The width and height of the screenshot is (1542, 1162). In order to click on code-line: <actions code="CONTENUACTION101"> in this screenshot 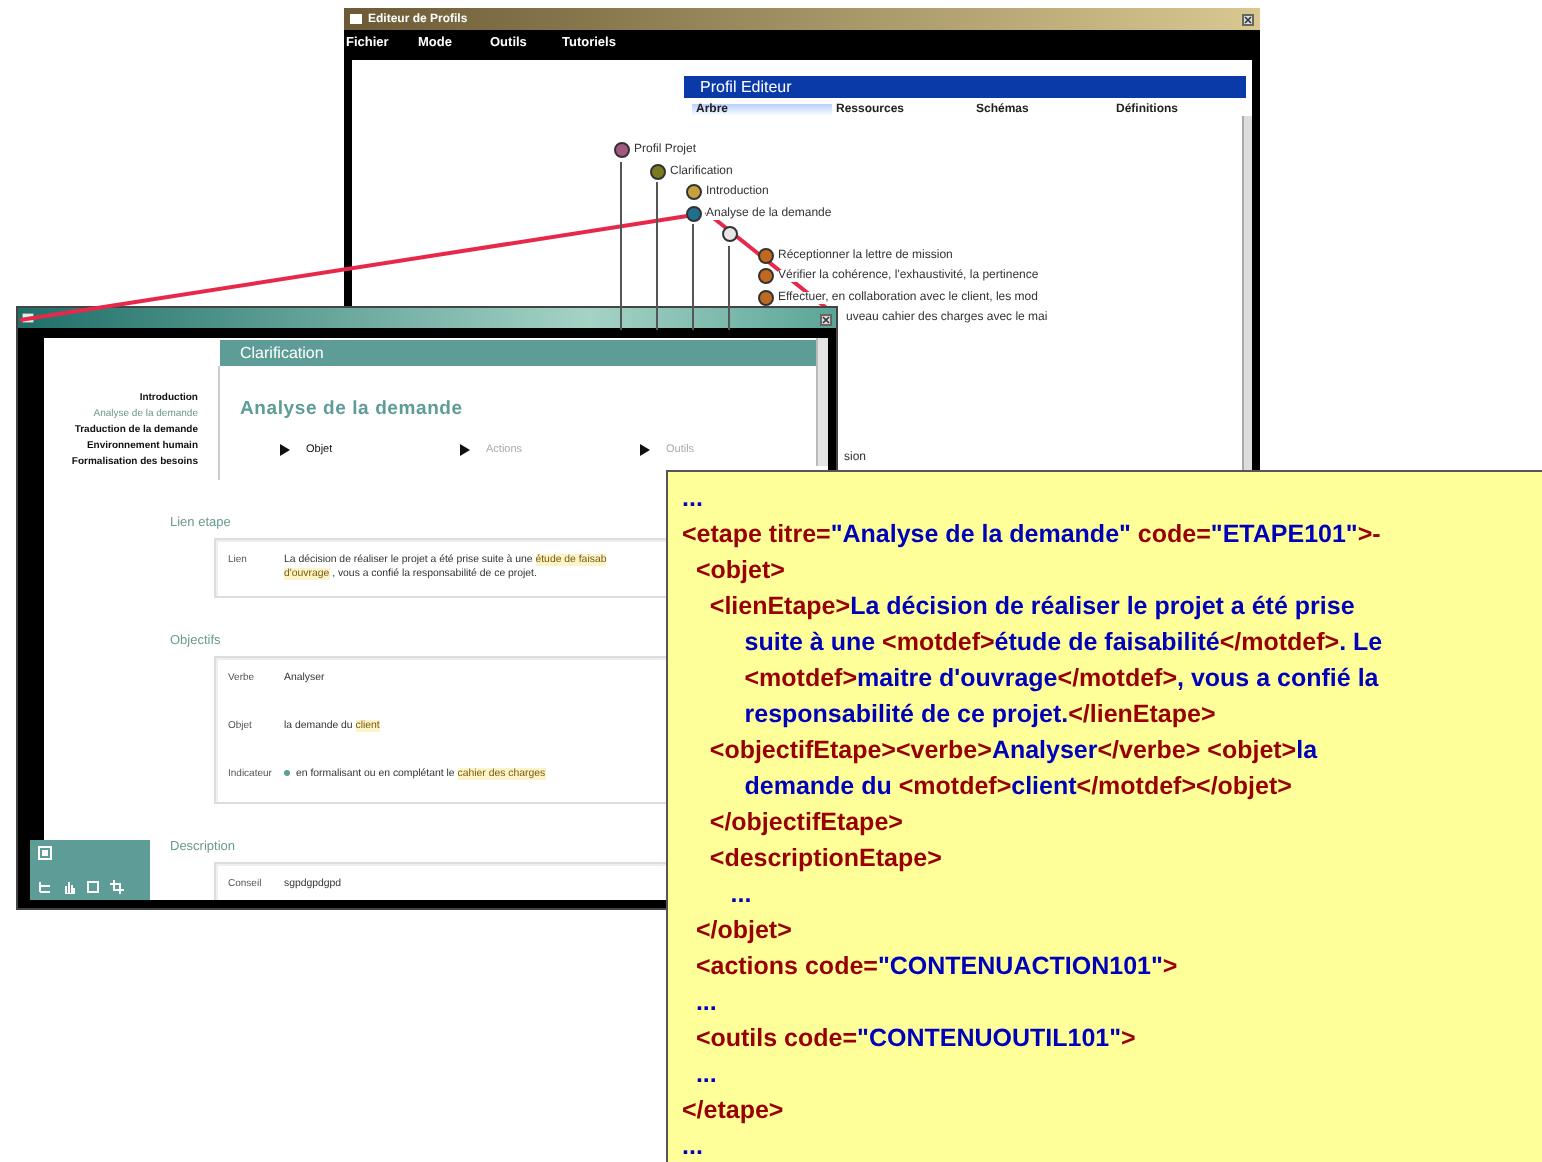, I will do `click(935, 967)`.